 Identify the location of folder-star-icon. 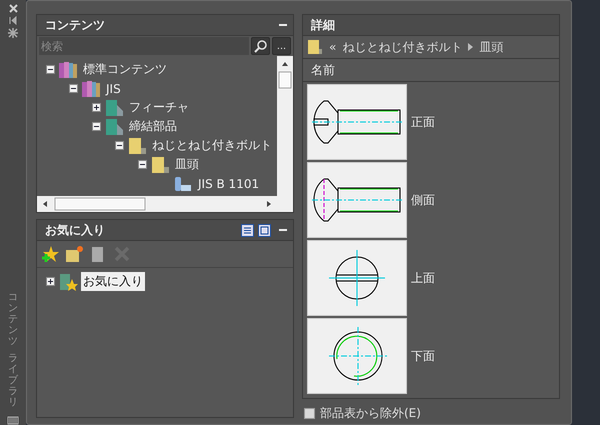
(68, 281).